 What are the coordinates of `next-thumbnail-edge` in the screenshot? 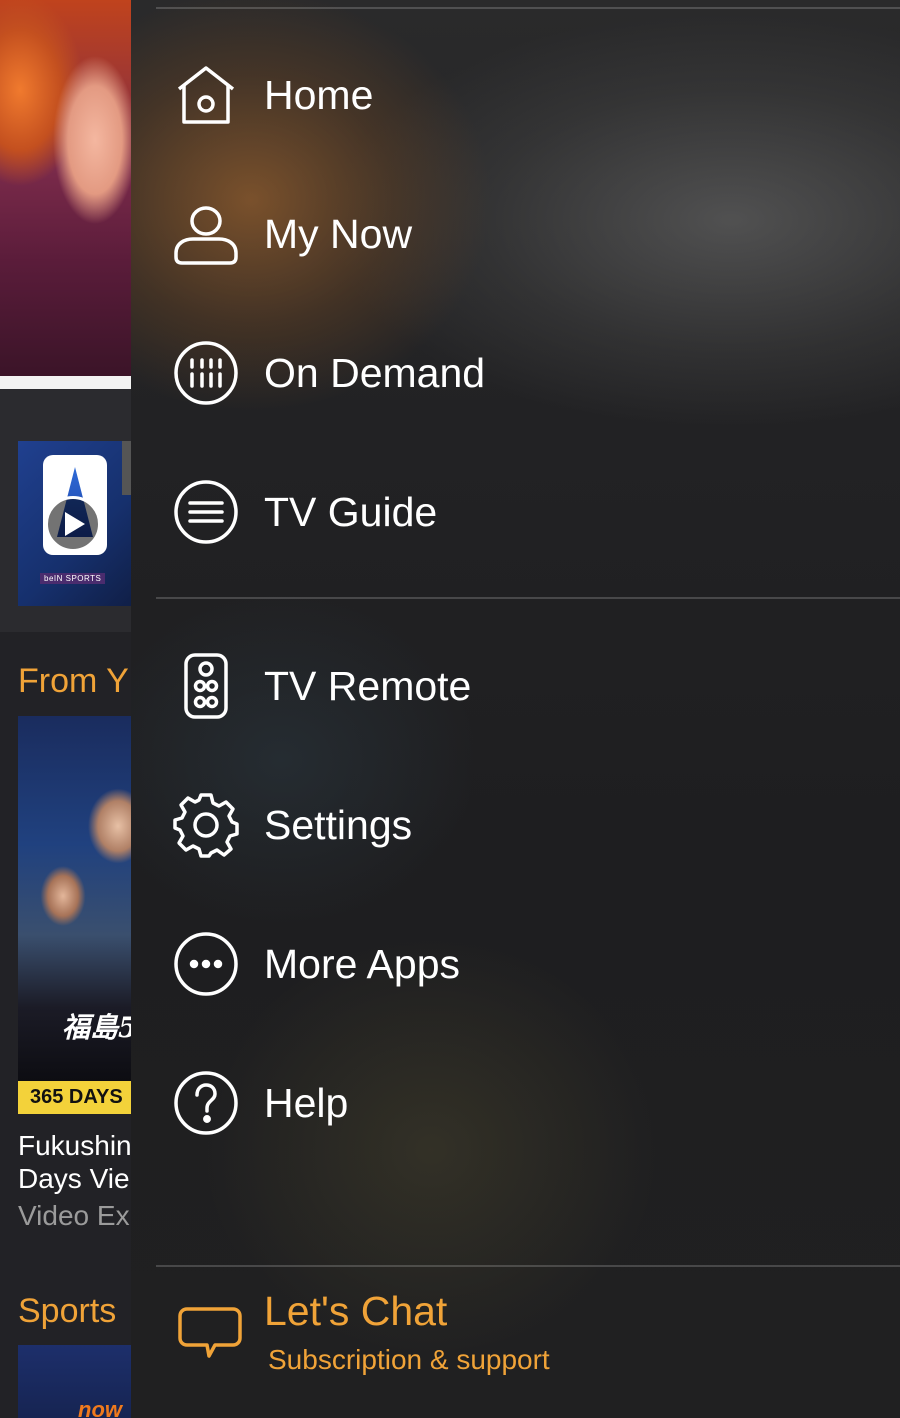 It's located at (126, 468).